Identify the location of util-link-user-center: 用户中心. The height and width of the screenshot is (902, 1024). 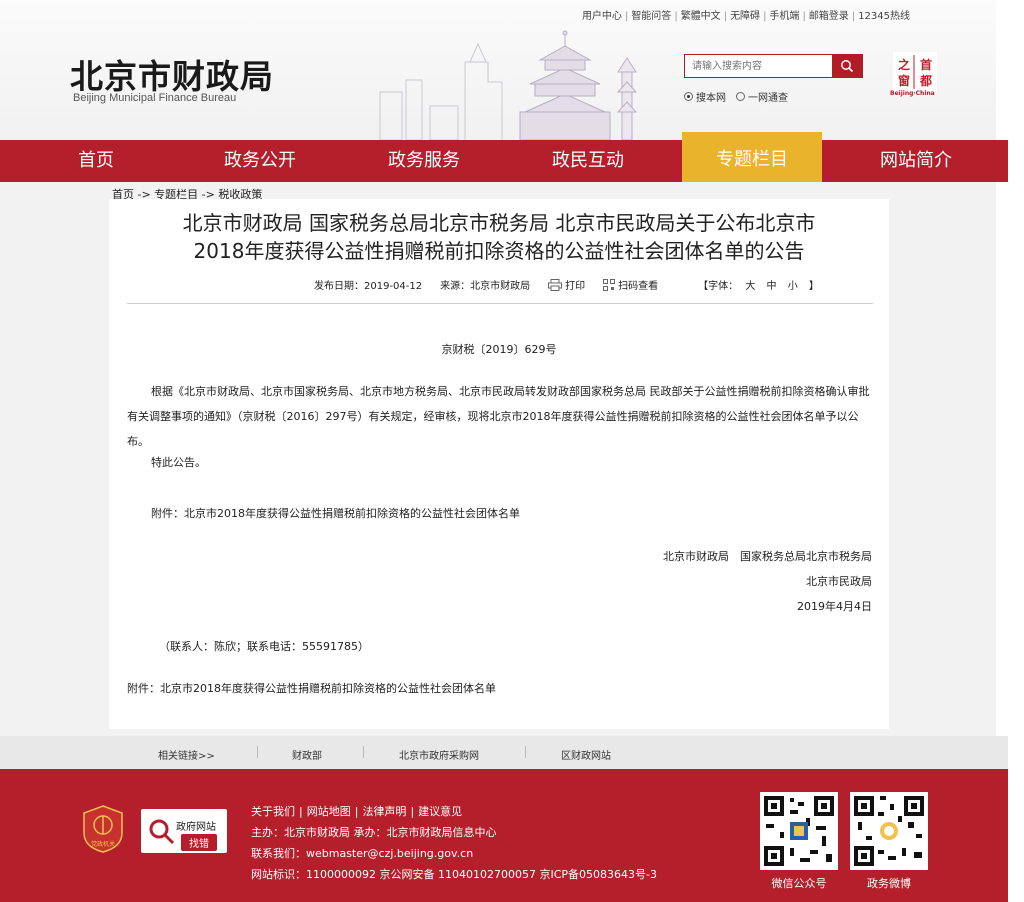
(602, 16).